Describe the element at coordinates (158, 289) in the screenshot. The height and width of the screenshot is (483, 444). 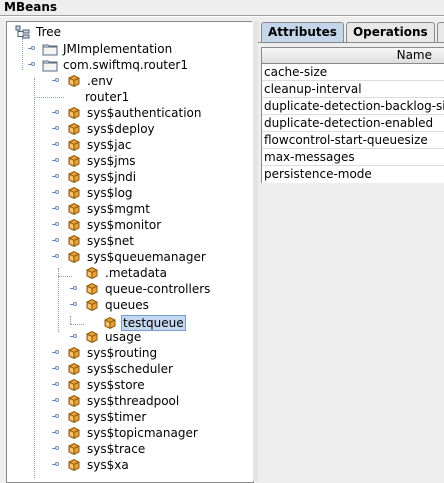
I see `tree-node-label: queue-controllers` at that location.